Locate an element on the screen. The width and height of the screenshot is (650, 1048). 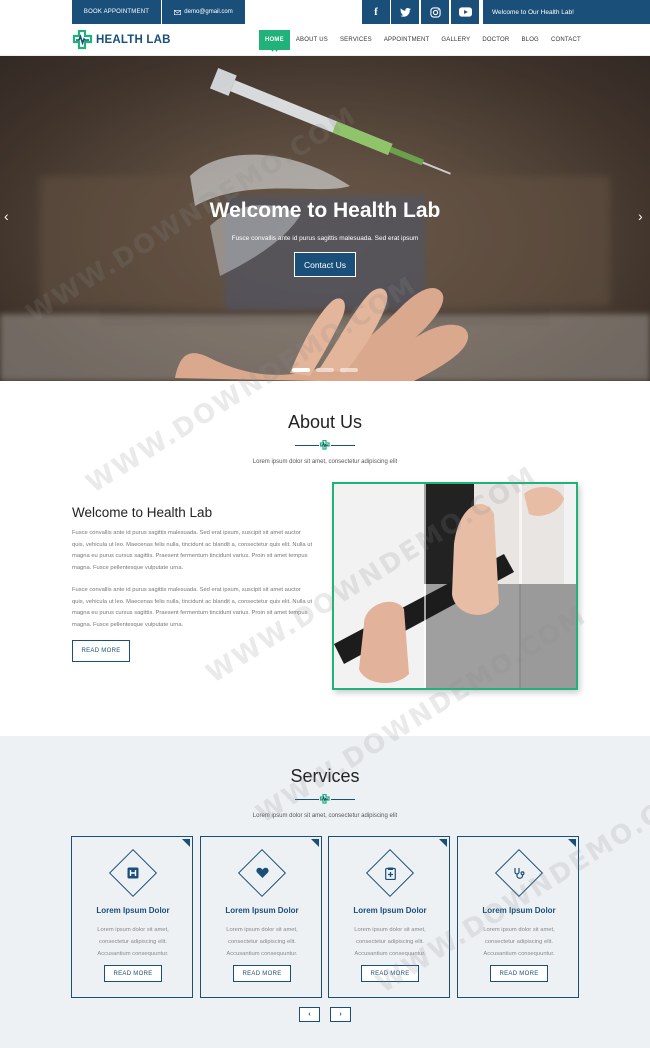
twitter-bird is located at coordinates (405, 12).